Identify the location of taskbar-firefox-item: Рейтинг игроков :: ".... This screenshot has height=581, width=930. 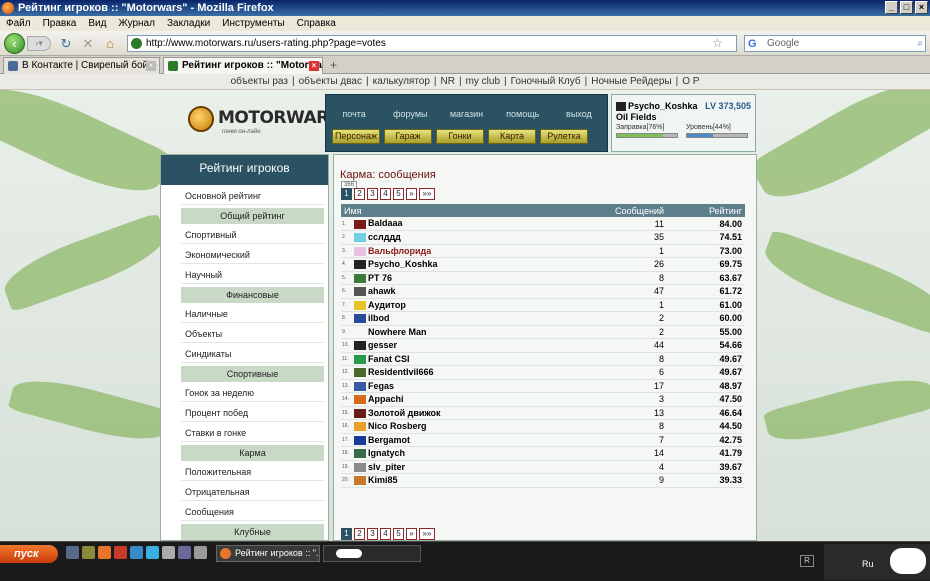
(268, 553).